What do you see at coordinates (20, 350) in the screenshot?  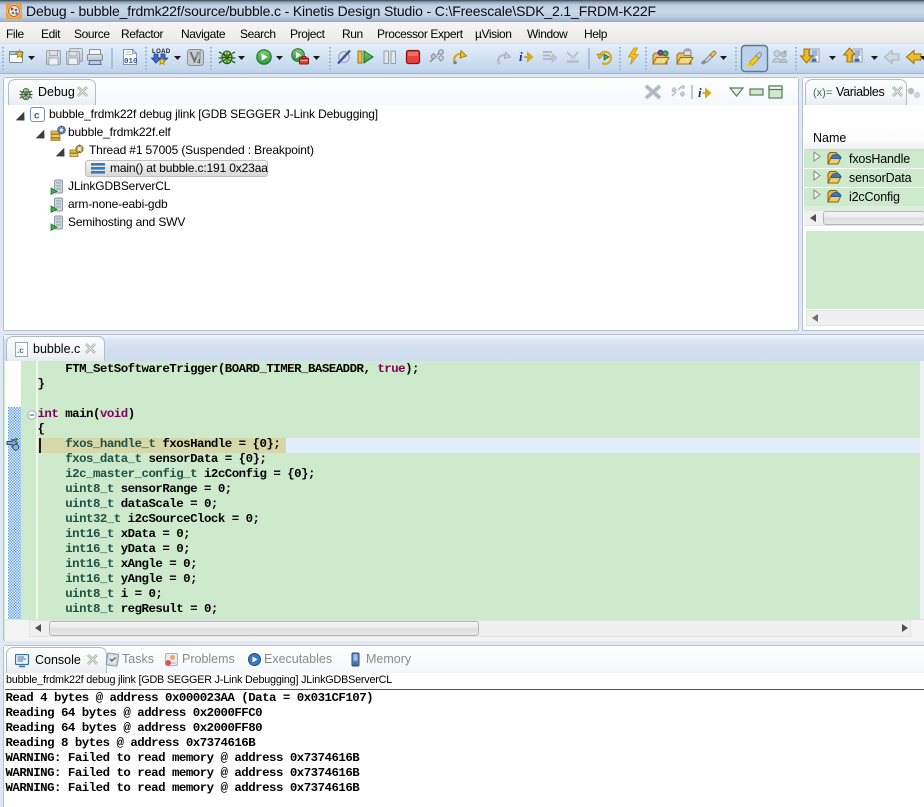 I see `svg-text: .c` at bounding box center [20, 350].